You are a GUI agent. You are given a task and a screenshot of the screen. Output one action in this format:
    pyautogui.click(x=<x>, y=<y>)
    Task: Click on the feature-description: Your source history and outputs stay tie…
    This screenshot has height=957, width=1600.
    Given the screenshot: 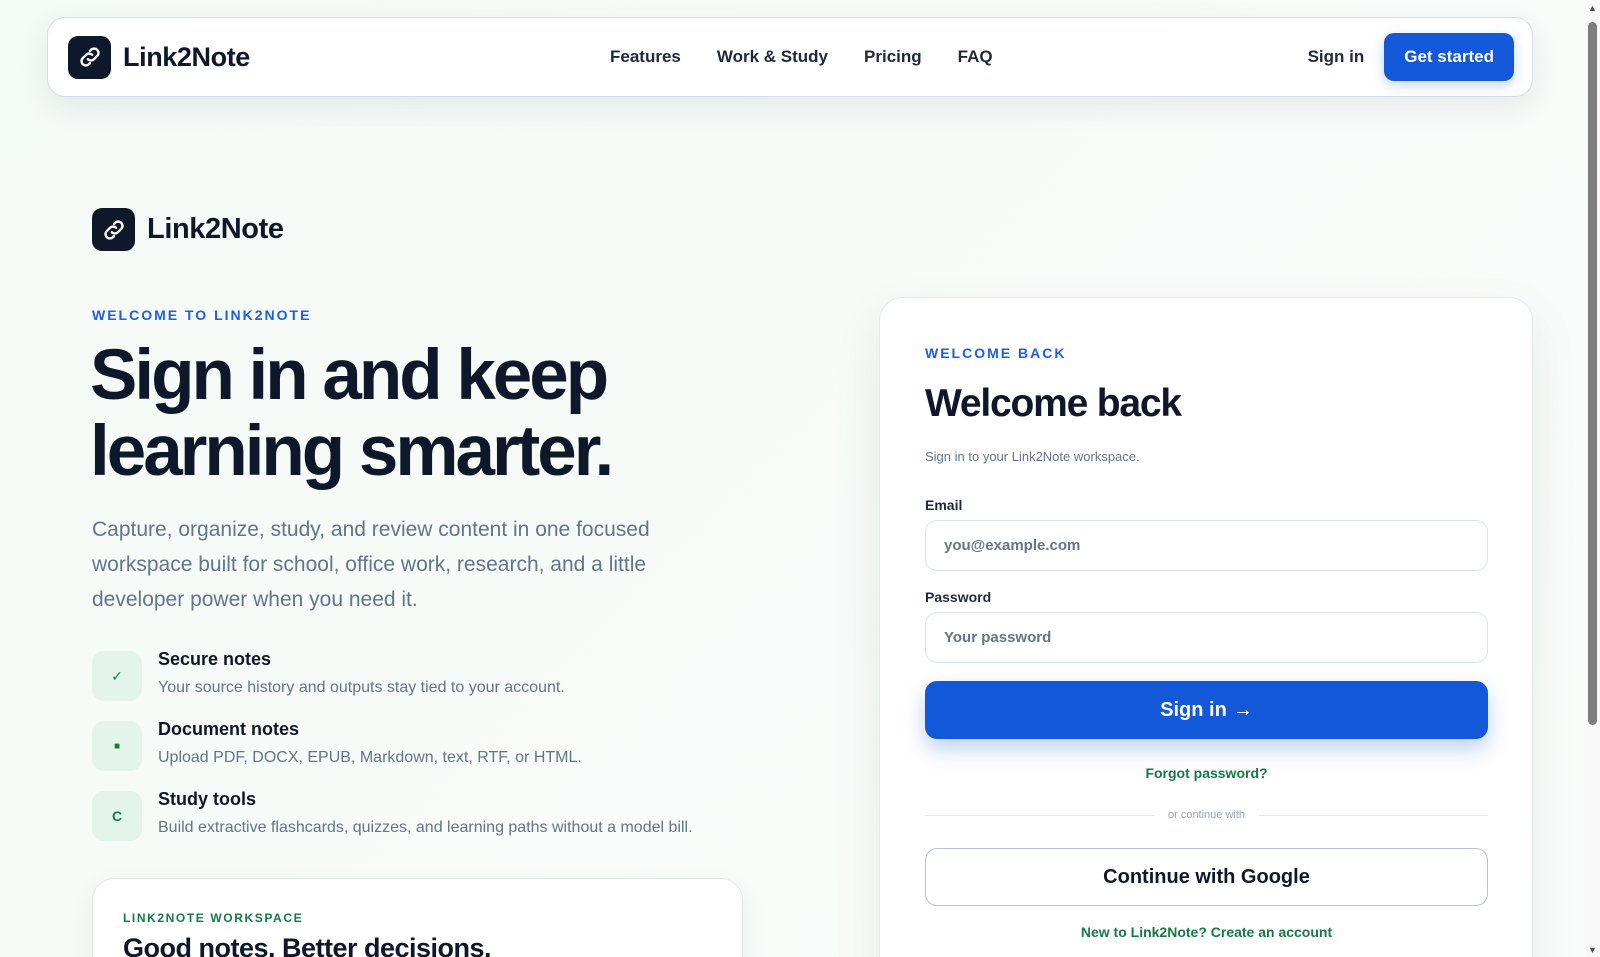 What is the action you would take?
    pyautogui.click(x=361, y=687)
    